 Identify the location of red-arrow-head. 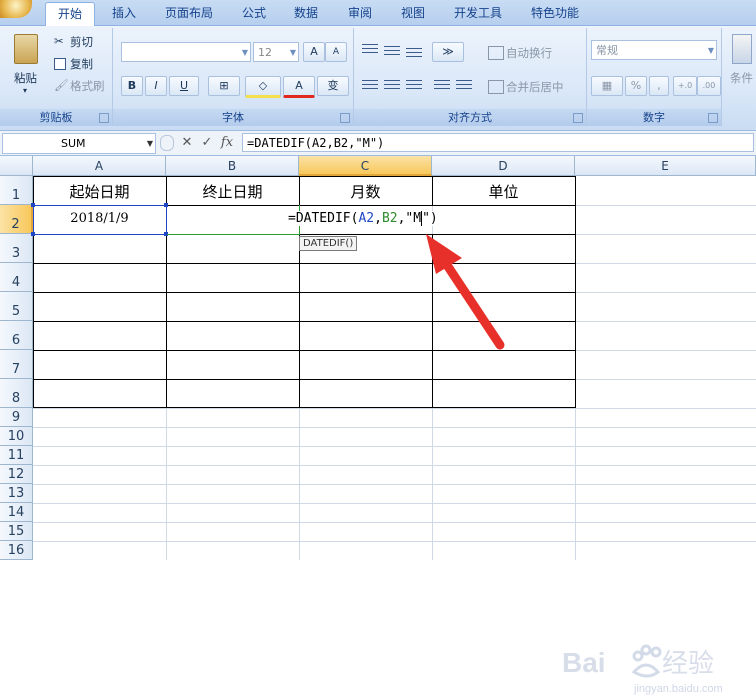
(444, 254).